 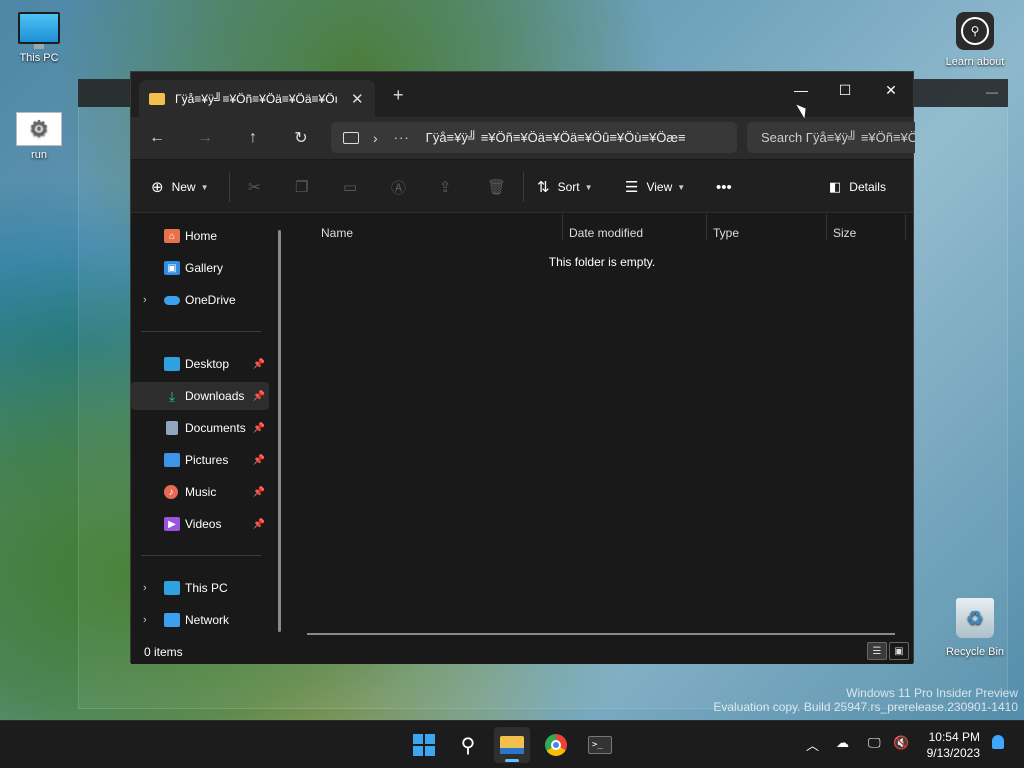 I want to click on desktop-icon-this-pc: This PC, so click(x=39, y=38).